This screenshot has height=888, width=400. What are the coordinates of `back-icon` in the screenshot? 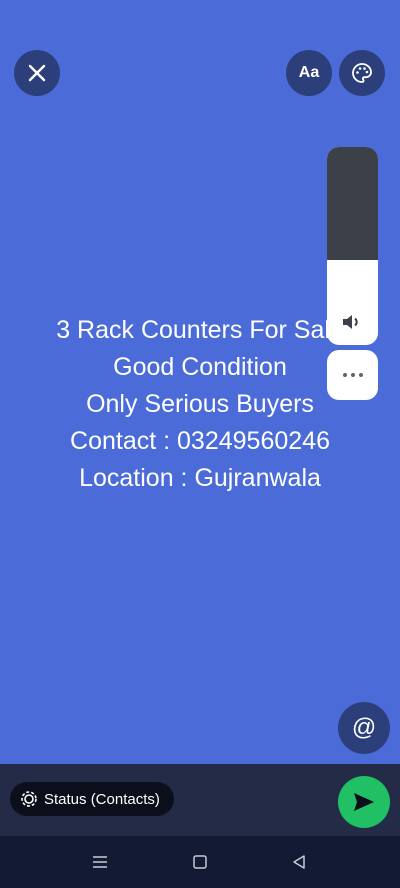 It's located at (299, 862).